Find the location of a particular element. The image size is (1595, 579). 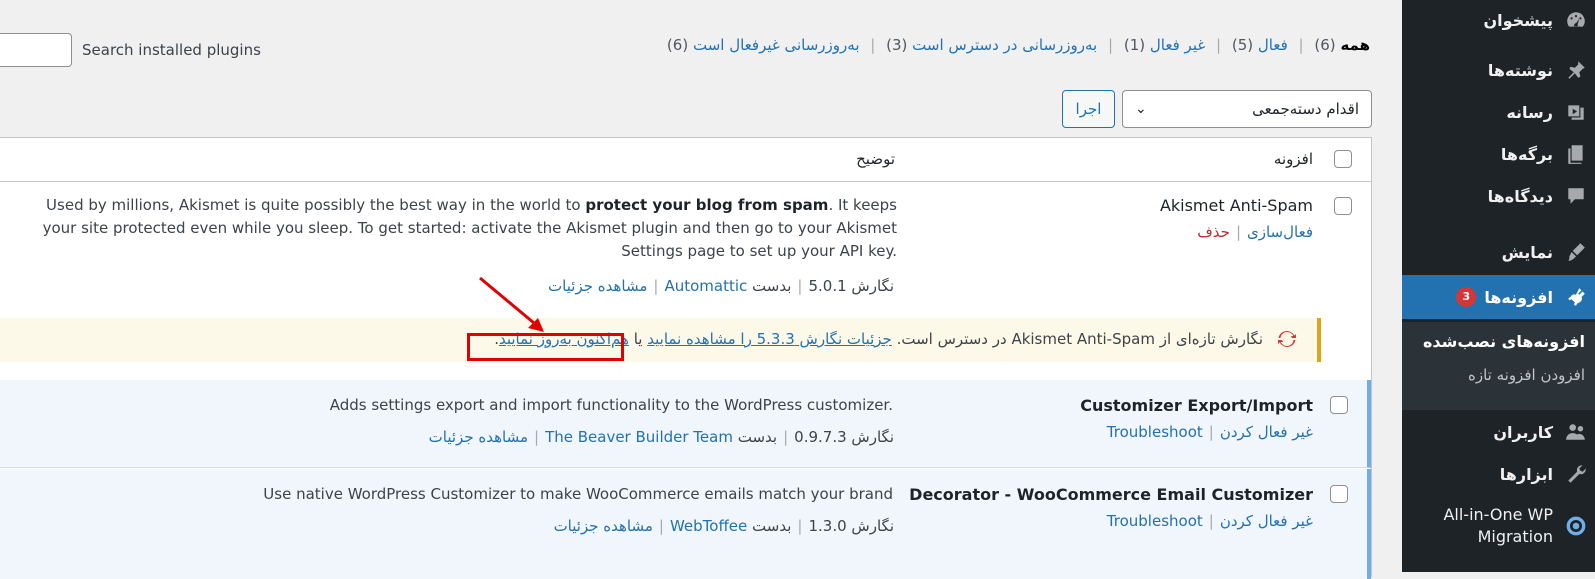

filter-active-count: (5) is located at coordinates (1242, 45).